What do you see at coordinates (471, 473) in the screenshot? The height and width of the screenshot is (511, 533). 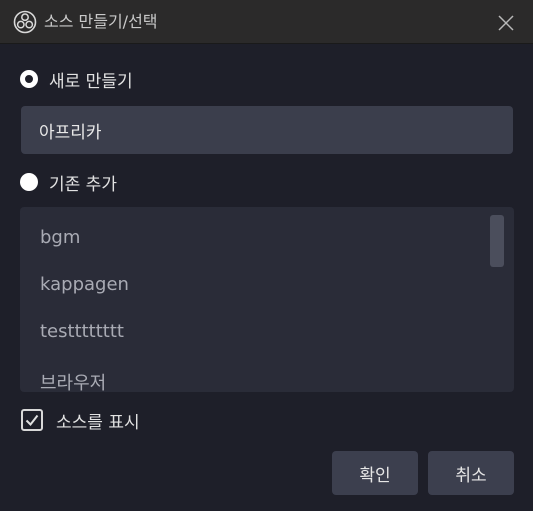 I see `cancel-button: 취소` at bounding box center [471, 473].